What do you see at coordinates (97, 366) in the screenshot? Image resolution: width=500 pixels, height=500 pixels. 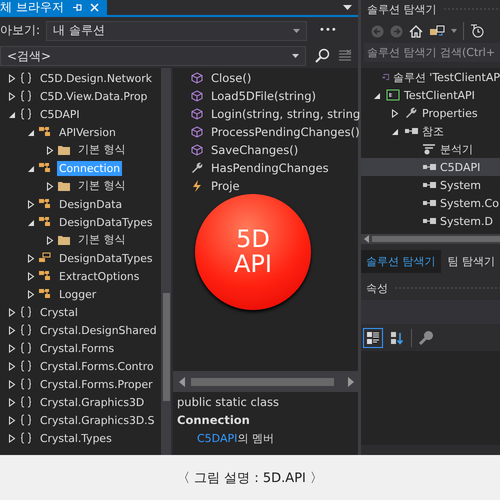 I see `tree-item: Crystal.Forms.Contro` at bounding box center [97, 366].